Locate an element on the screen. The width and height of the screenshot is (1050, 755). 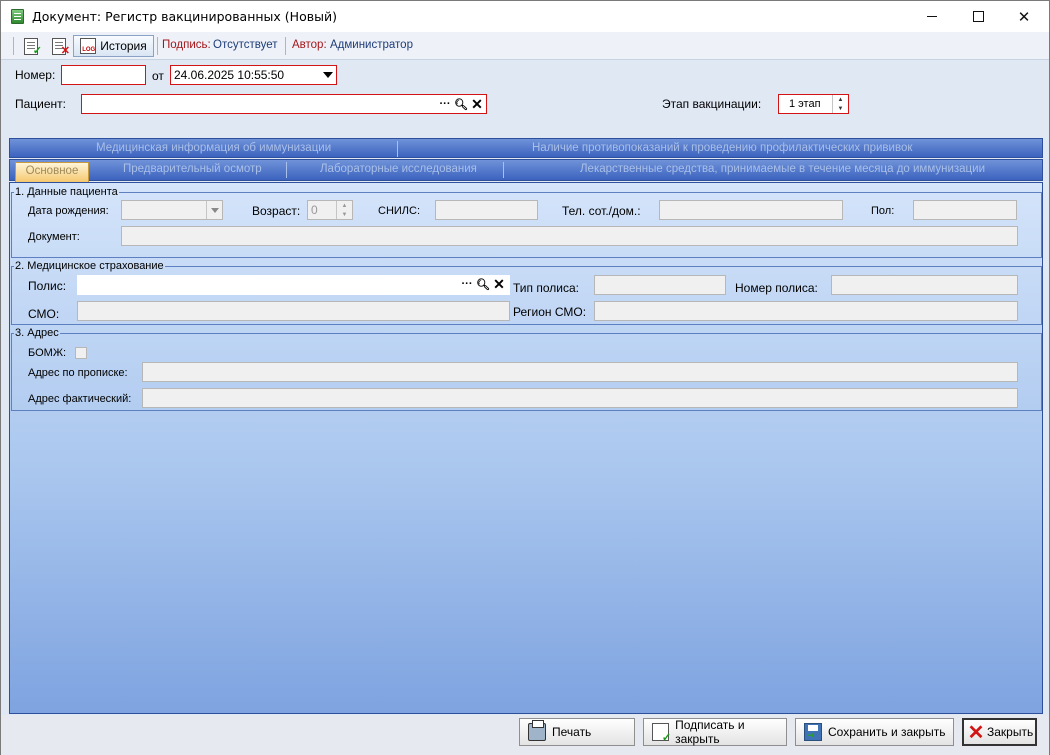
app-icon is located at coordinates (17, 16).